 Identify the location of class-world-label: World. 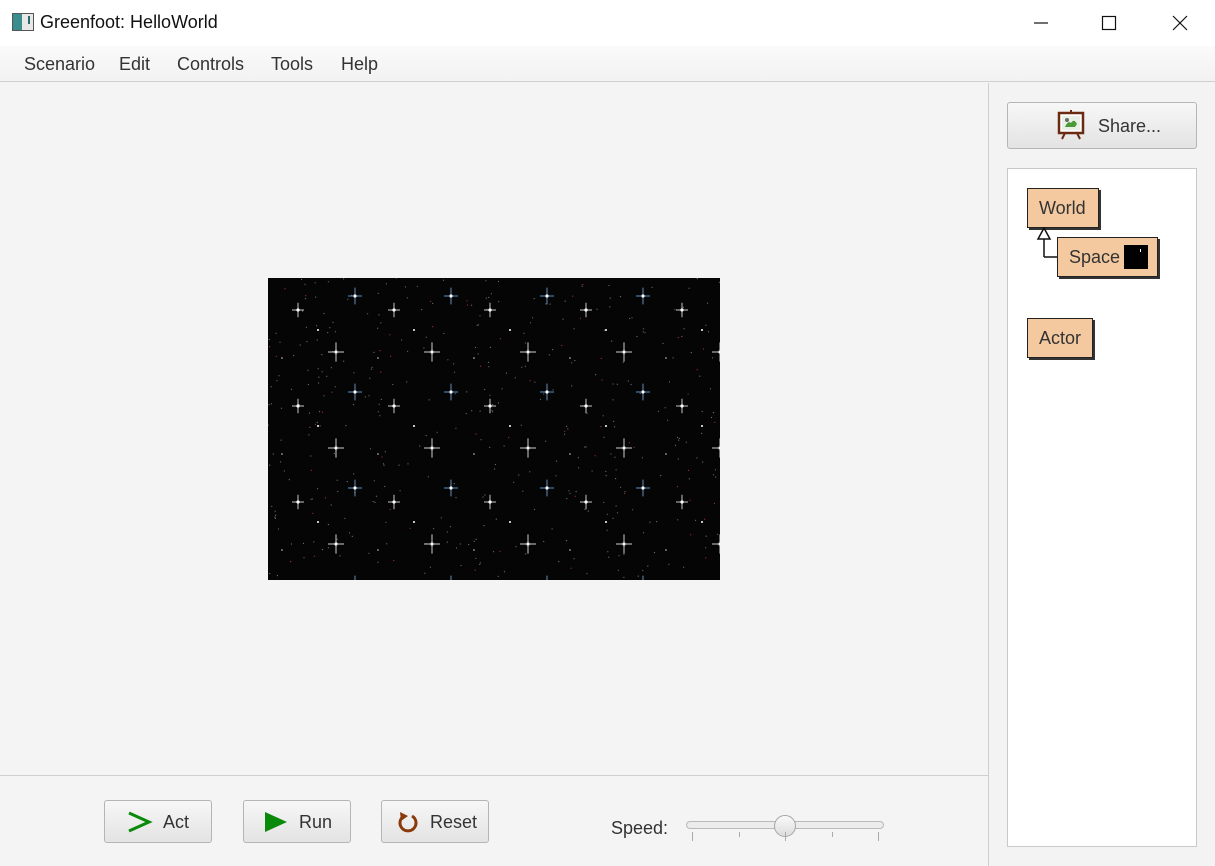
(1062, 207).